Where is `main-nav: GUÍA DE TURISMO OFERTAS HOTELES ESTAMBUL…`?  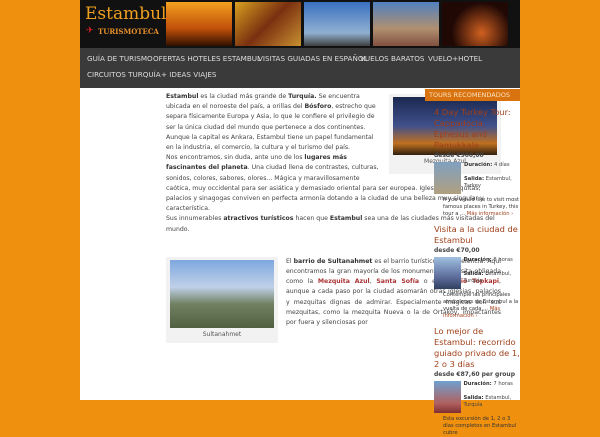 main-nav: GUÍA DE TURISMO OFERTAS HOTELES ESTAMBUL… is located at coordinates (300, 68).